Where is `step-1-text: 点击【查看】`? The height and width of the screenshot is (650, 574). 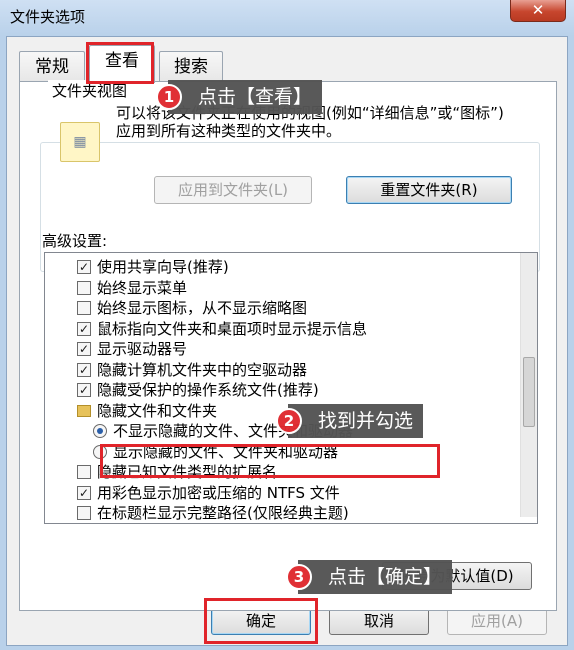
step-1-text: 点击【查看】 is located at coordinates (255, 97).